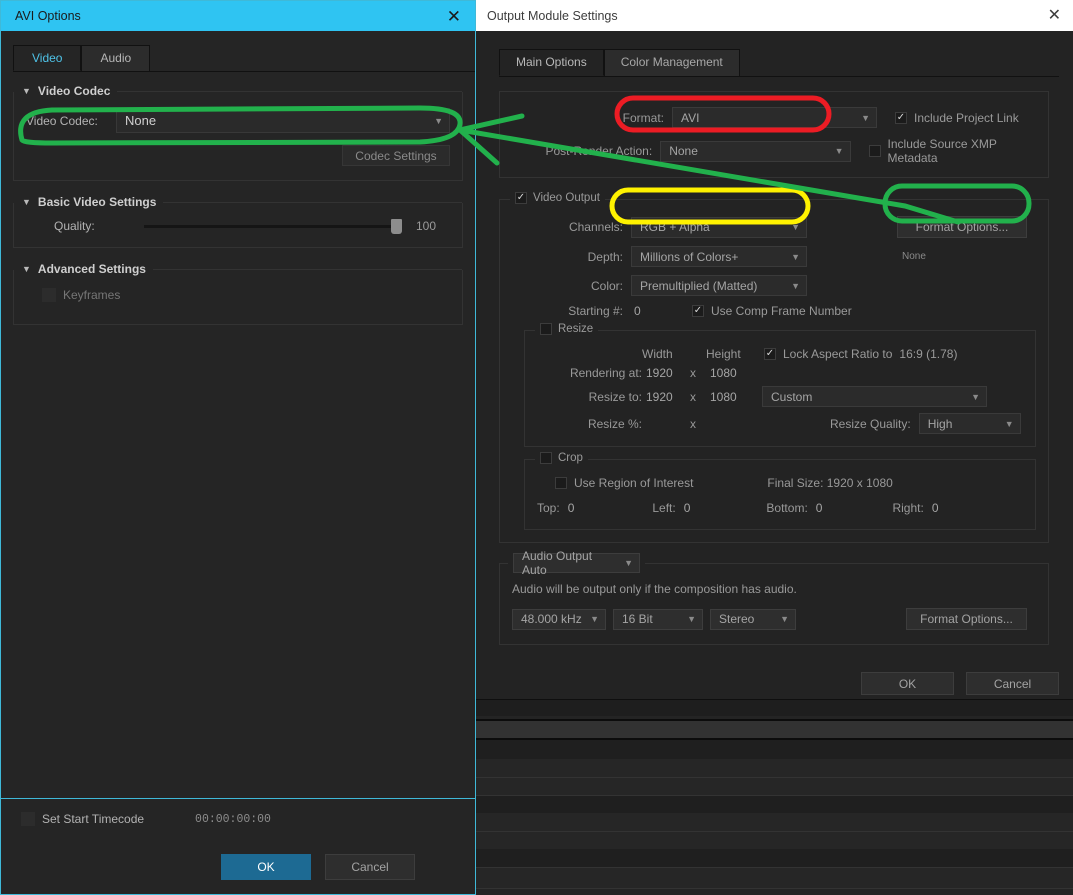  Describe the element at coordinates (643, 117) in the screenshot. I see `format-label: Format:` at that location.